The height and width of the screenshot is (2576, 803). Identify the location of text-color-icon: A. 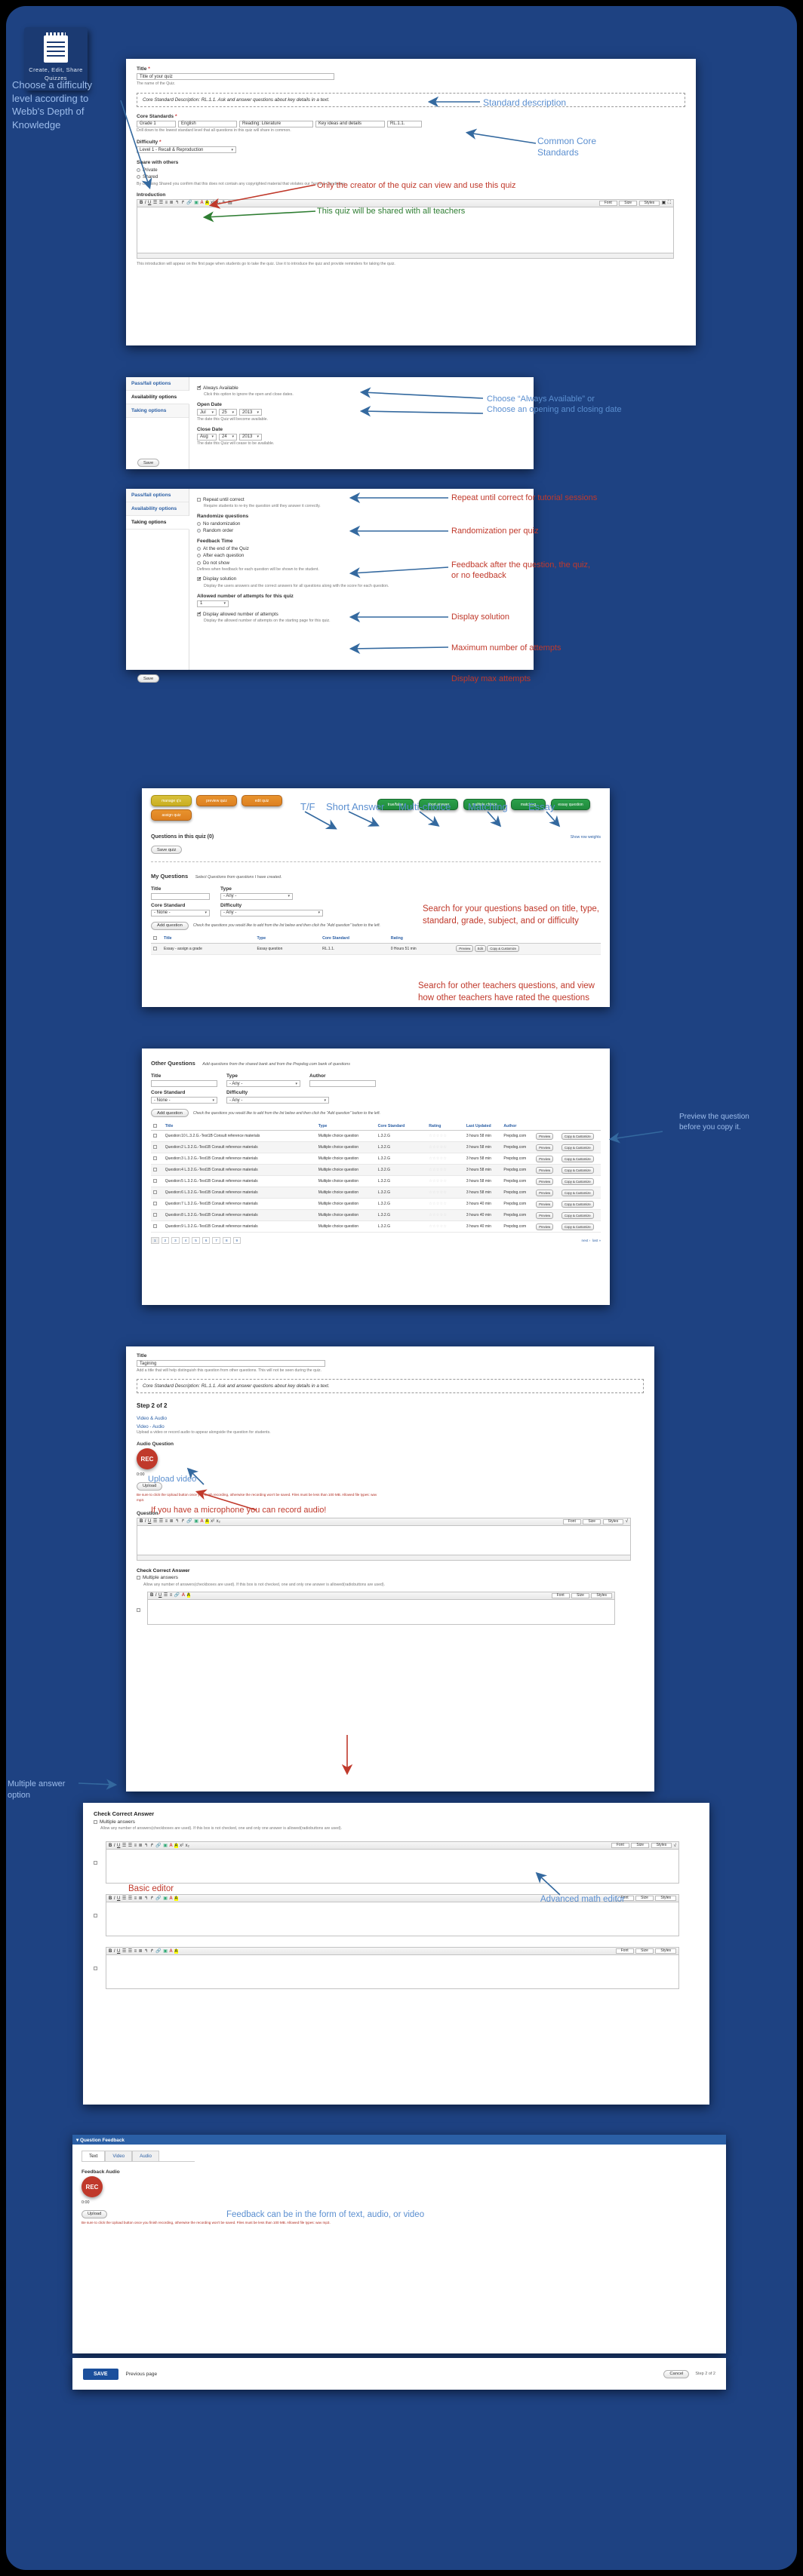
(170, 1951).